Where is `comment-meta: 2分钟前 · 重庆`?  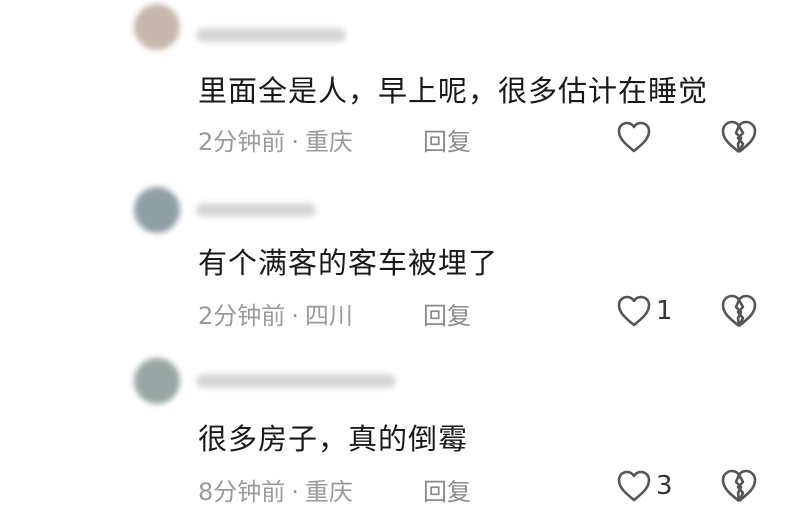 comment-meta: 2分钟前 · 重庆 is located at coordinates (275, 139).